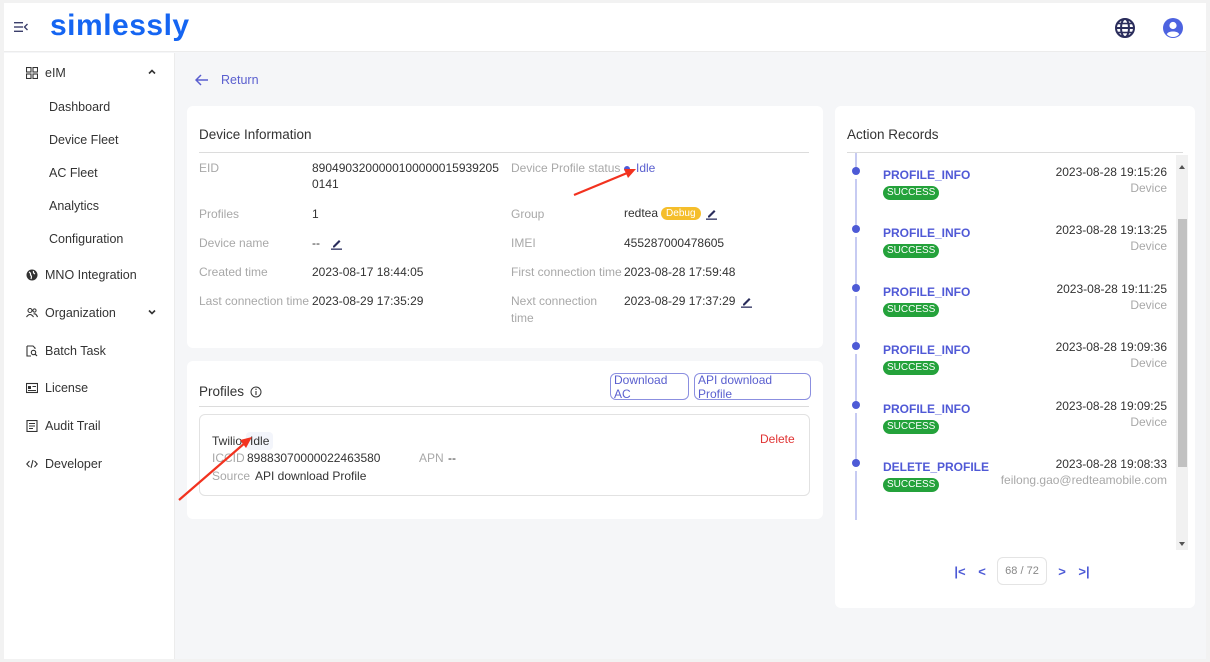 The image size is (1210, 662). I want to click on action-time: 2023-08-28 19:09:36, so click(1111, 347).